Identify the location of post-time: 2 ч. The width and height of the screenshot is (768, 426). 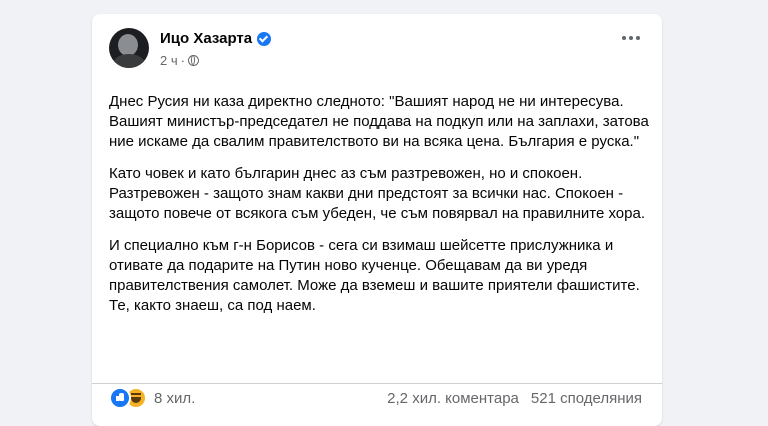
(169, 60).